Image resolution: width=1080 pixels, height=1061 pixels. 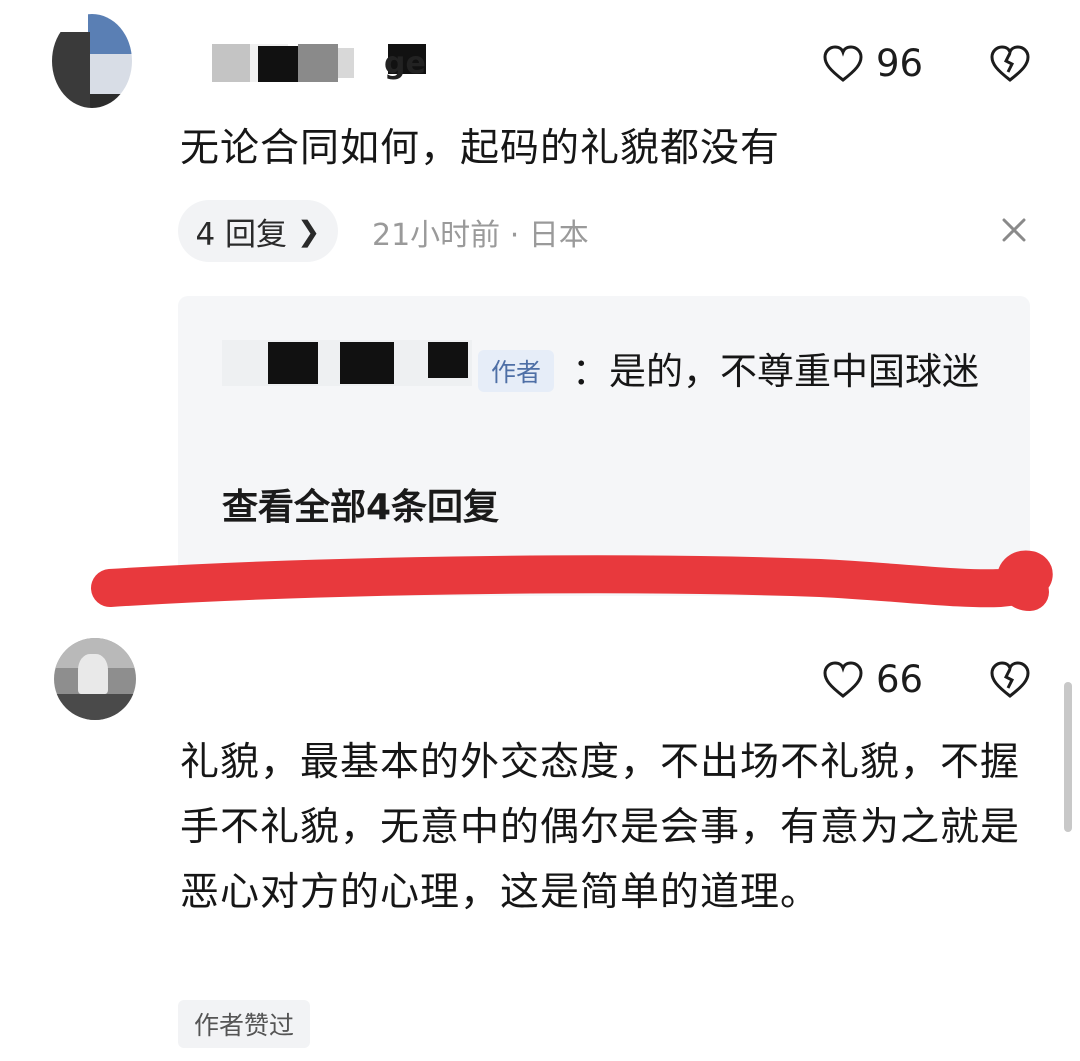 I want to click on like-count: 96, so click(x=900, y=63).